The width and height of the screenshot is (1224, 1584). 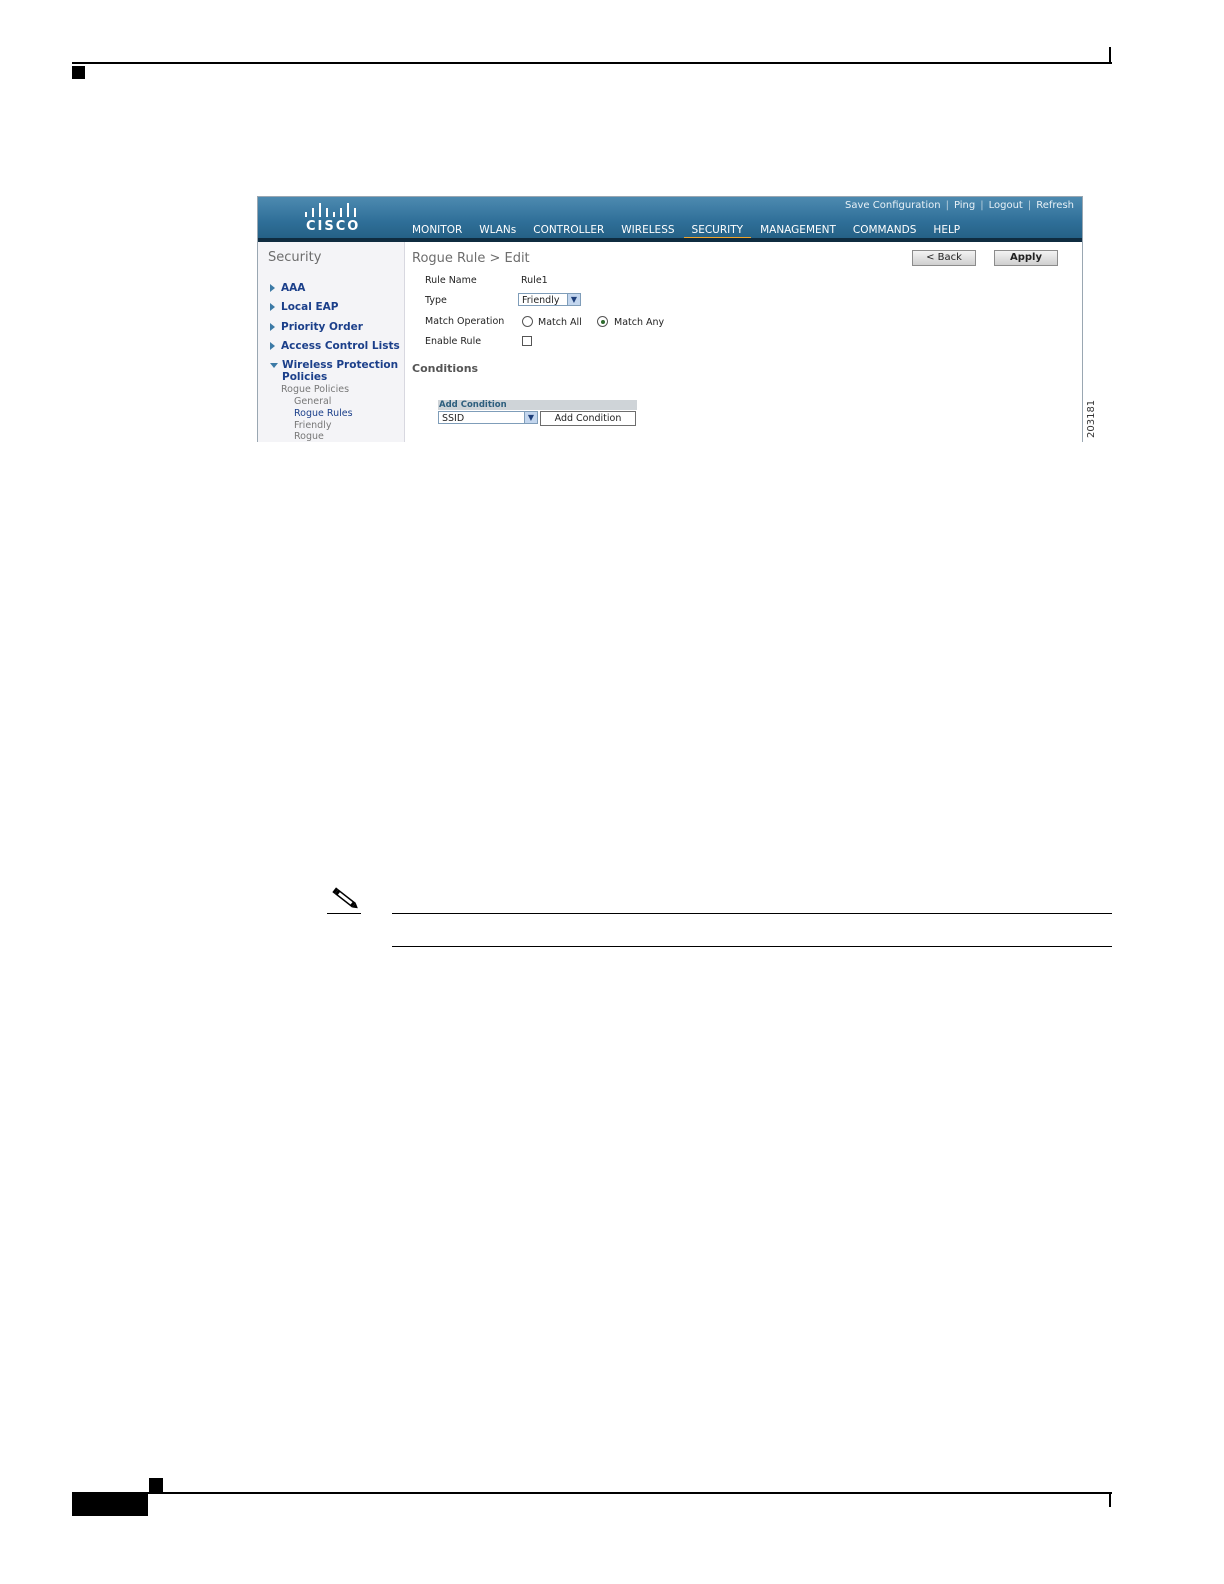 What do you see at coordinates (588, 418) in the screenshot?
I see `add-condition-button: Add Condition` at bounding box center [588, 418].